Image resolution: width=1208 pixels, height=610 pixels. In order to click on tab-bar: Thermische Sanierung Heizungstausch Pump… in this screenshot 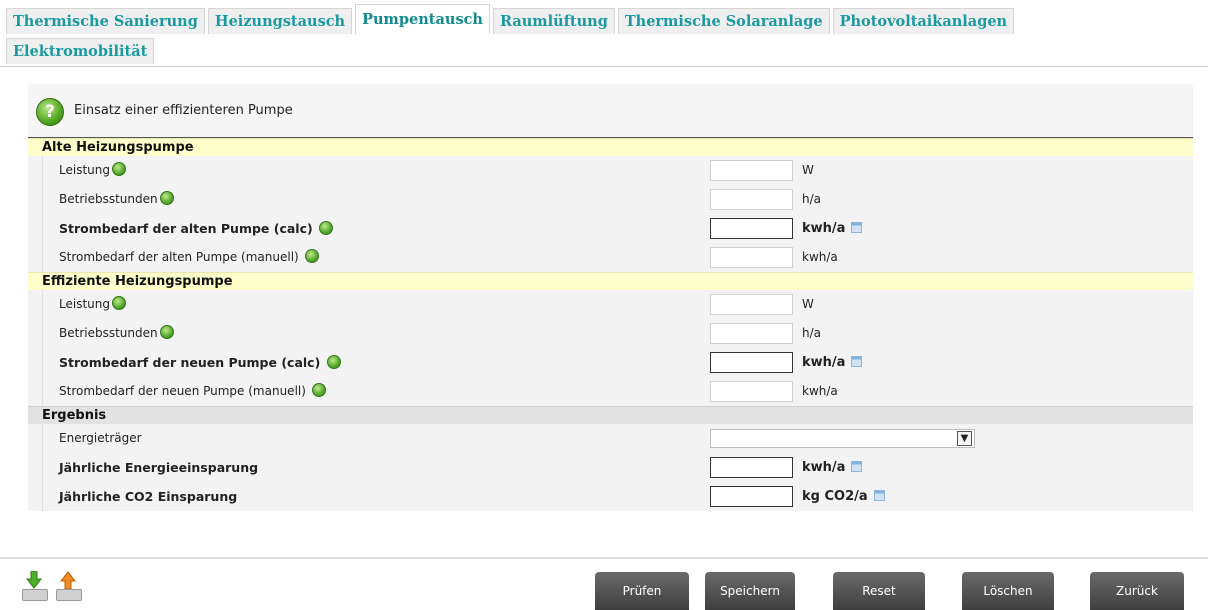, I will do `click(604, 33)`.